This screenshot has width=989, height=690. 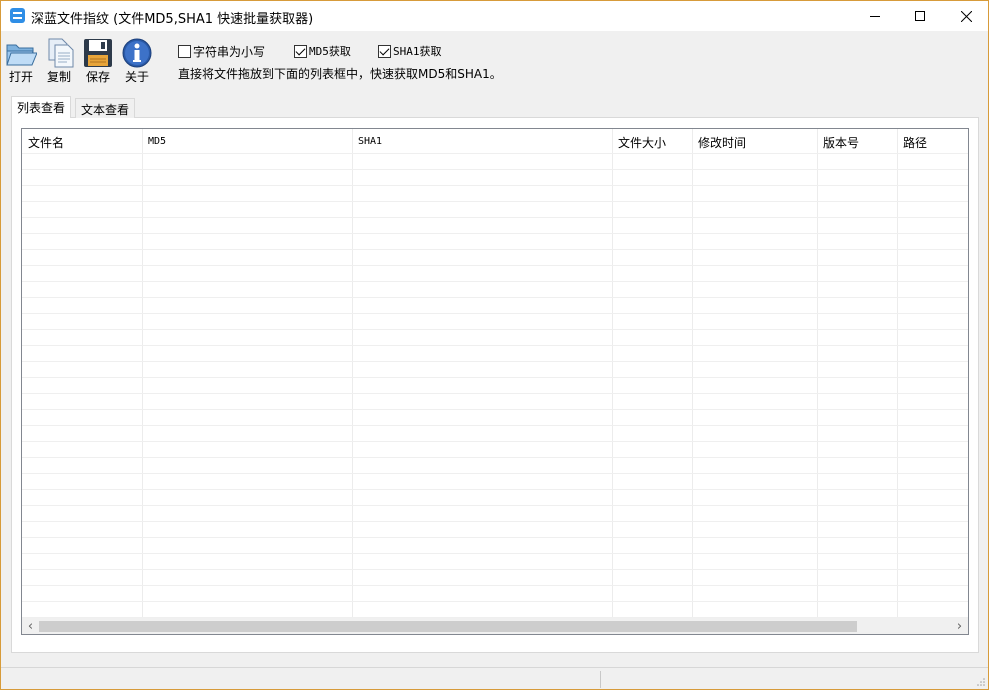 What do you see at coordinates (41, 107) in the screenshot?
I see `tab-list-view: 列表查看` at bounding box center [41, 107].